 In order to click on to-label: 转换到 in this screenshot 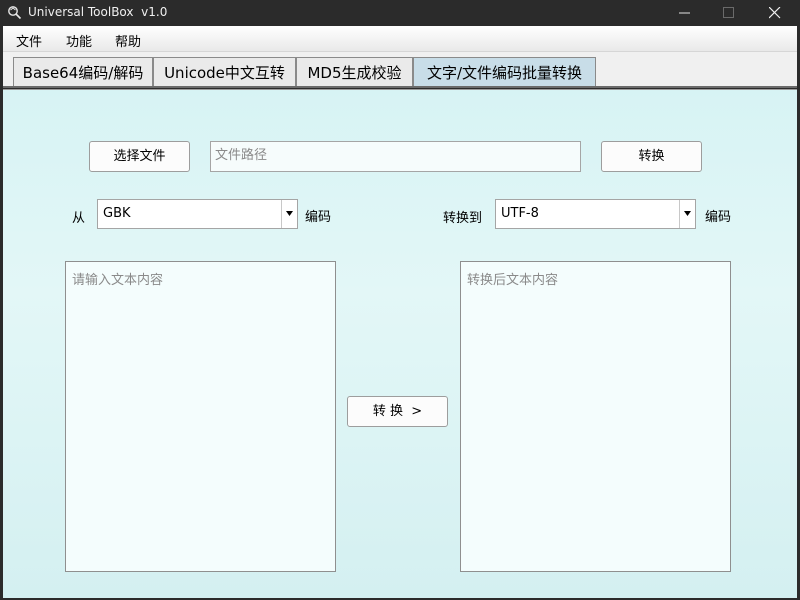, I will do `click(463, 218)`.